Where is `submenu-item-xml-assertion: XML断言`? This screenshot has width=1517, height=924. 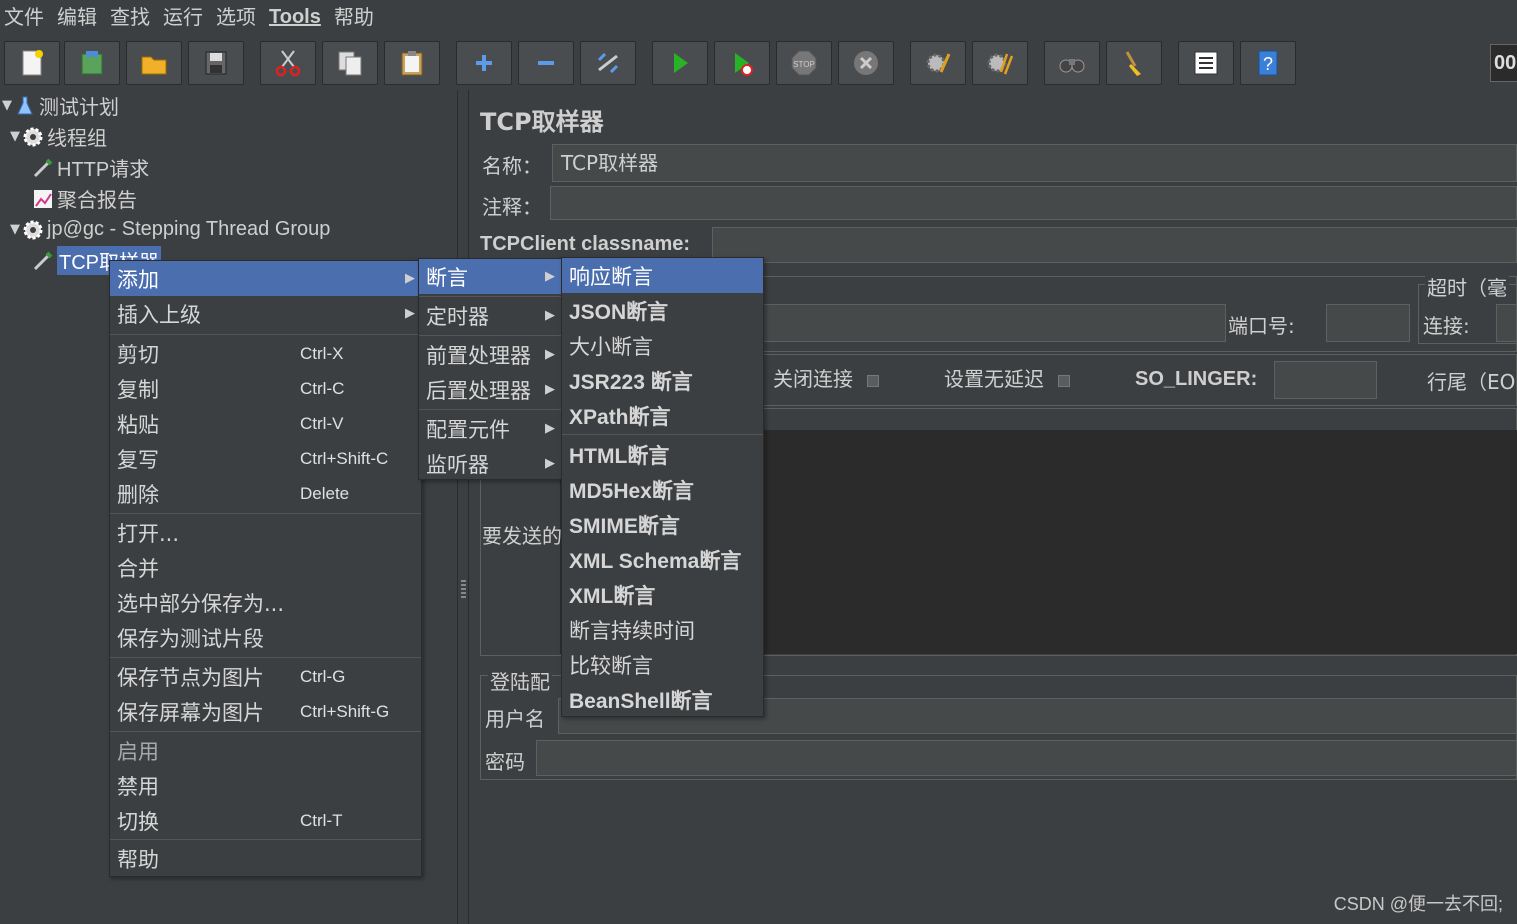 submenu-item-xml-assertion: XML断言 is located at coordinates (662, 594).